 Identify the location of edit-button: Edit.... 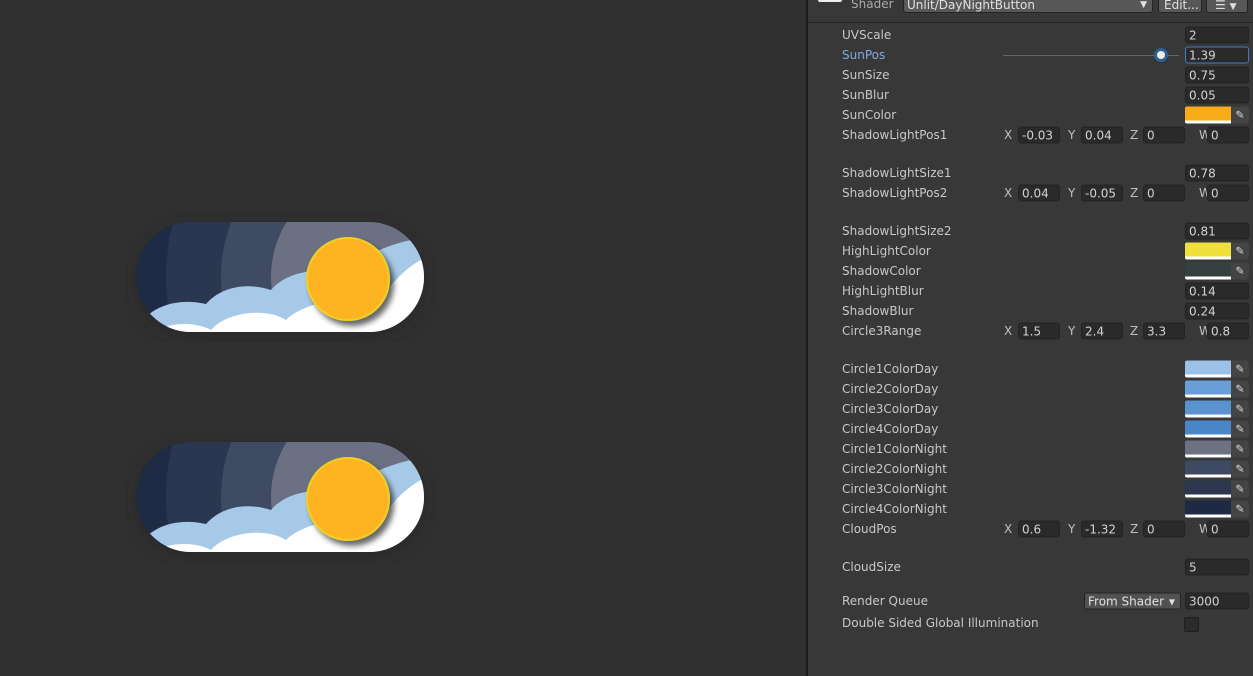
(1180, 6).